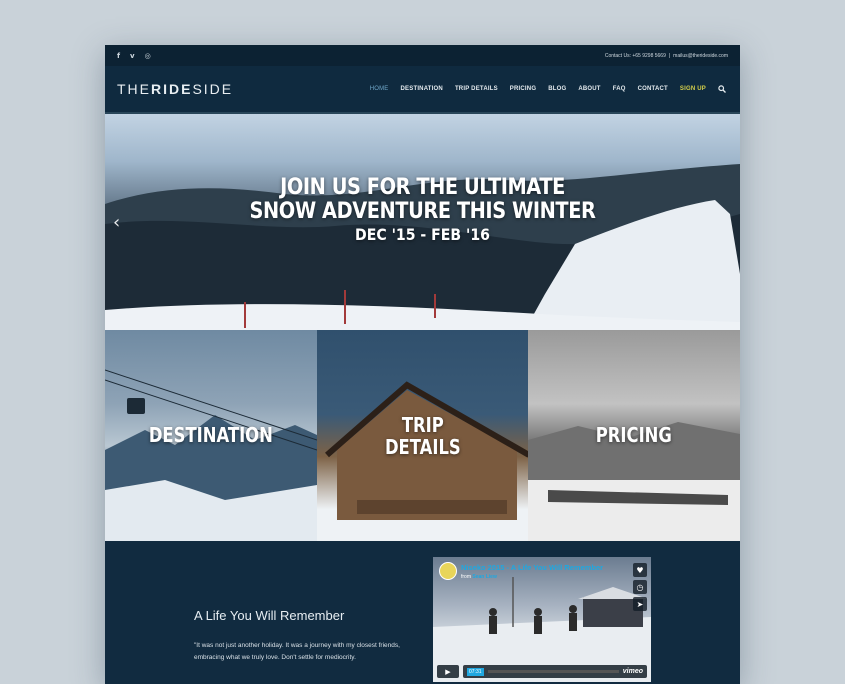  I want to click on social-links: f v ◎, so click(134, 56).